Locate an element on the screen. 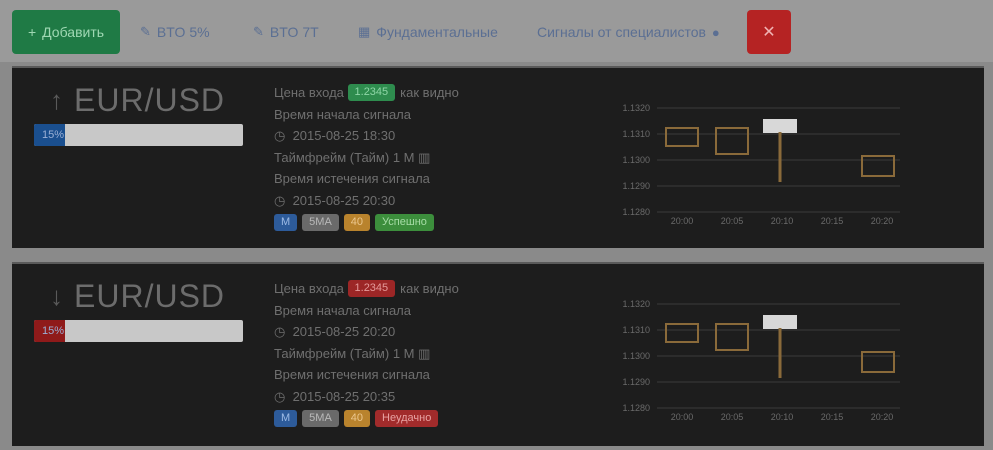  close-label: Время истечения сигнала is located at coordinates (352, 374).